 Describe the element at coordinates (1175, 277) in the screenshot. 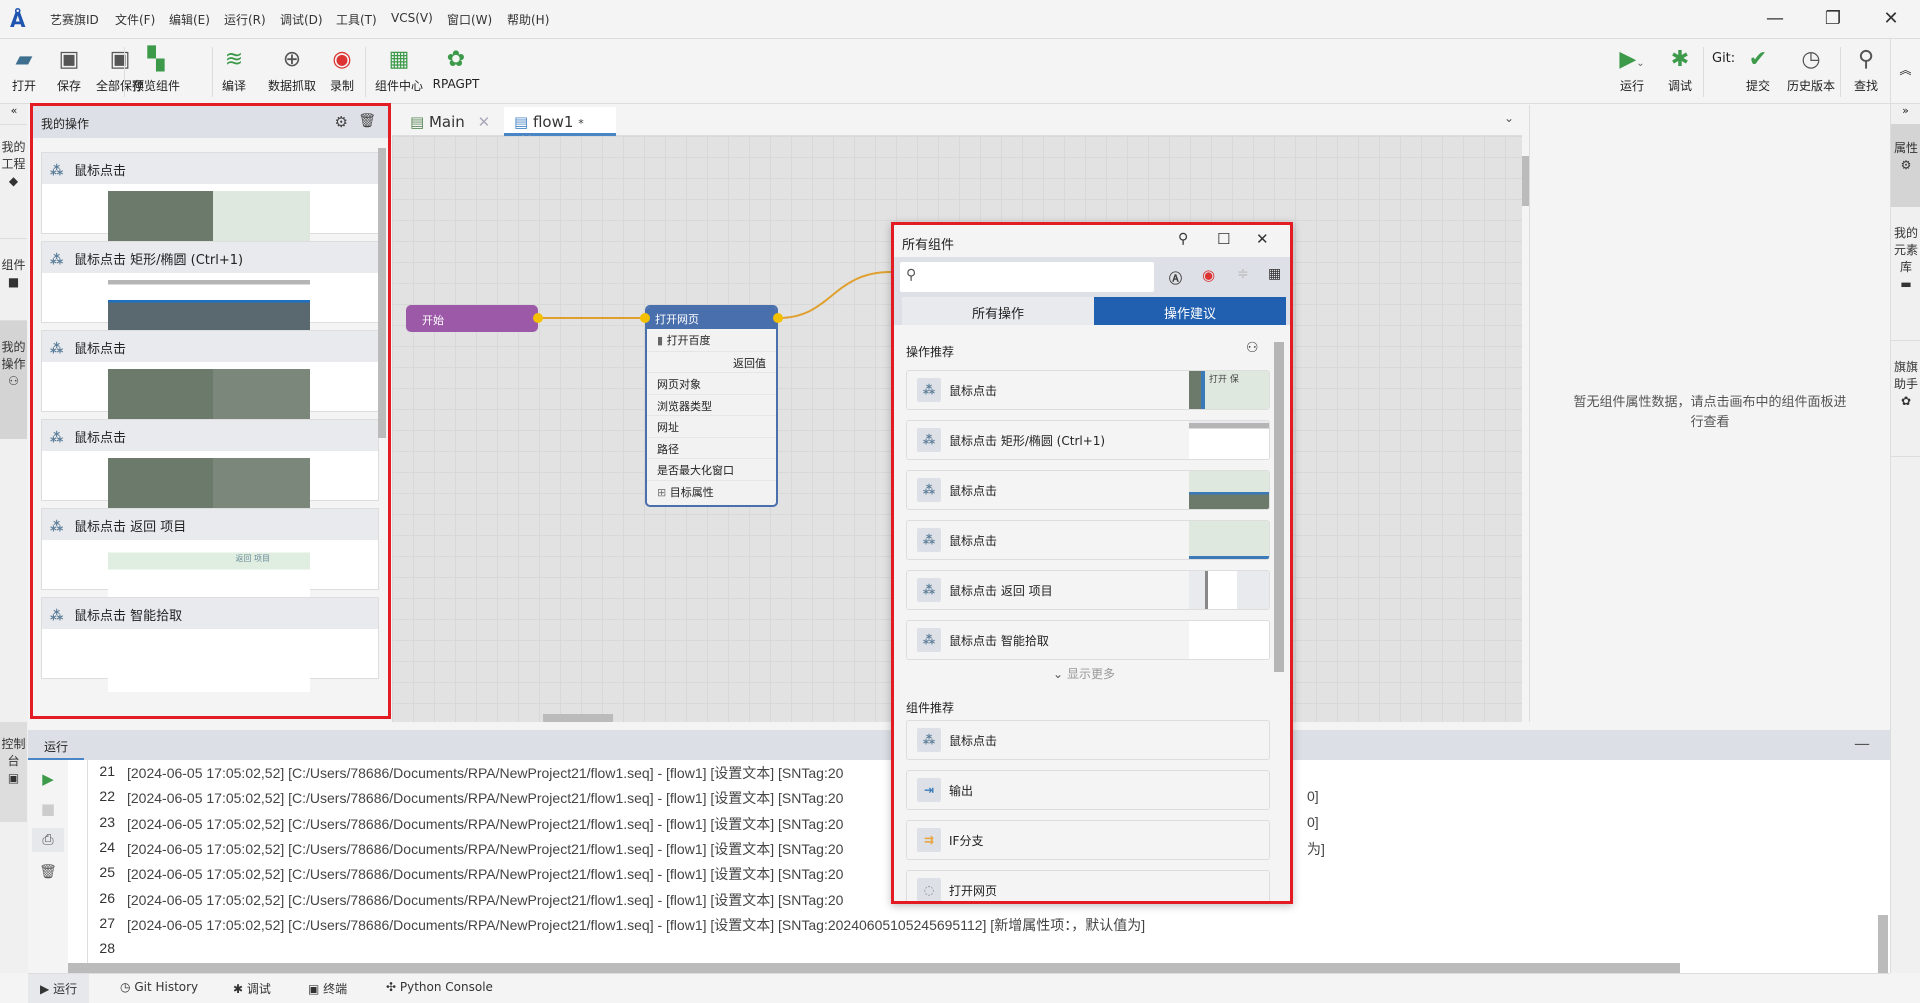

I see `ai-icon: Ⓐ` at that location.